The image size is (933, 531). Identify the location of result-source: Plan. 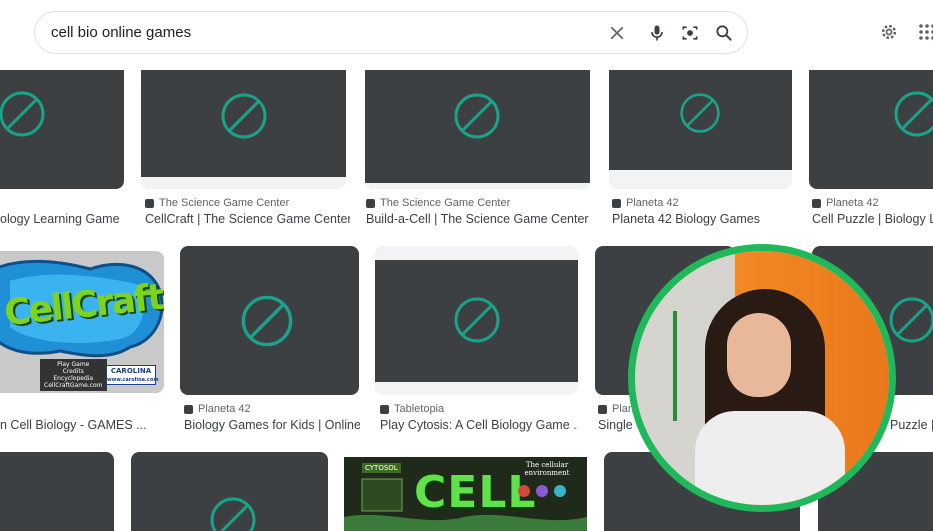
(616, 409).